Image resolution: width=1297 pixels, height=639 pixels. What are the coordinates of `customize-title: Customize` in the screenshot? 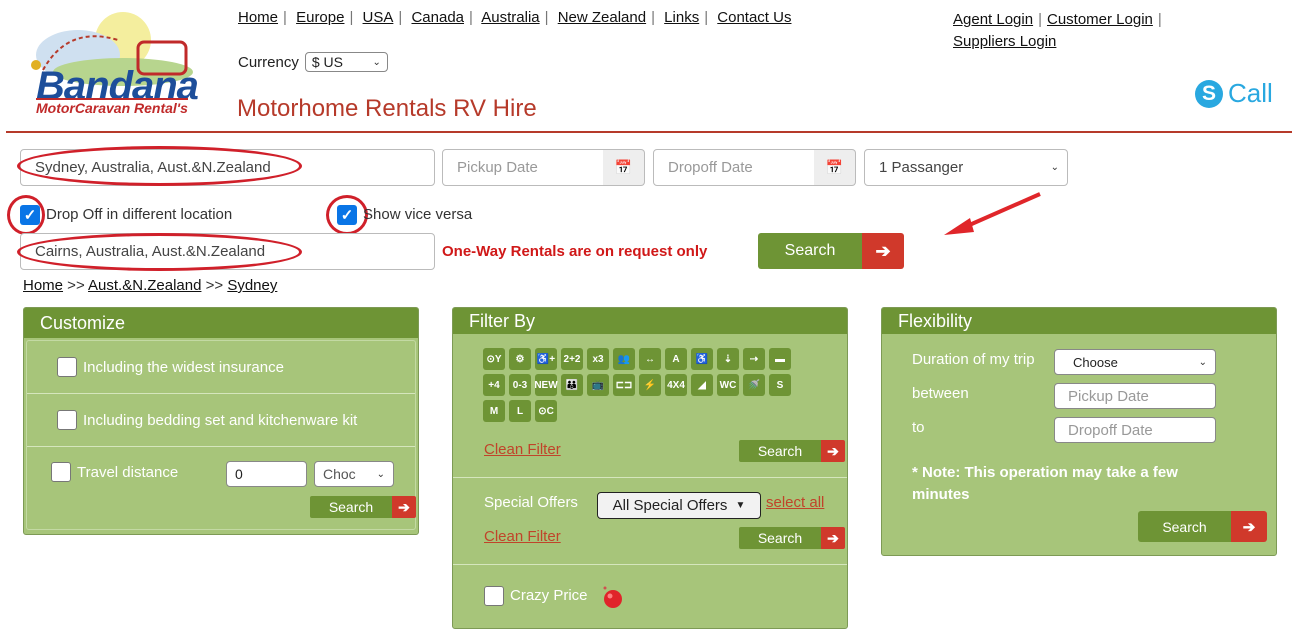 It's located at (221, 323).